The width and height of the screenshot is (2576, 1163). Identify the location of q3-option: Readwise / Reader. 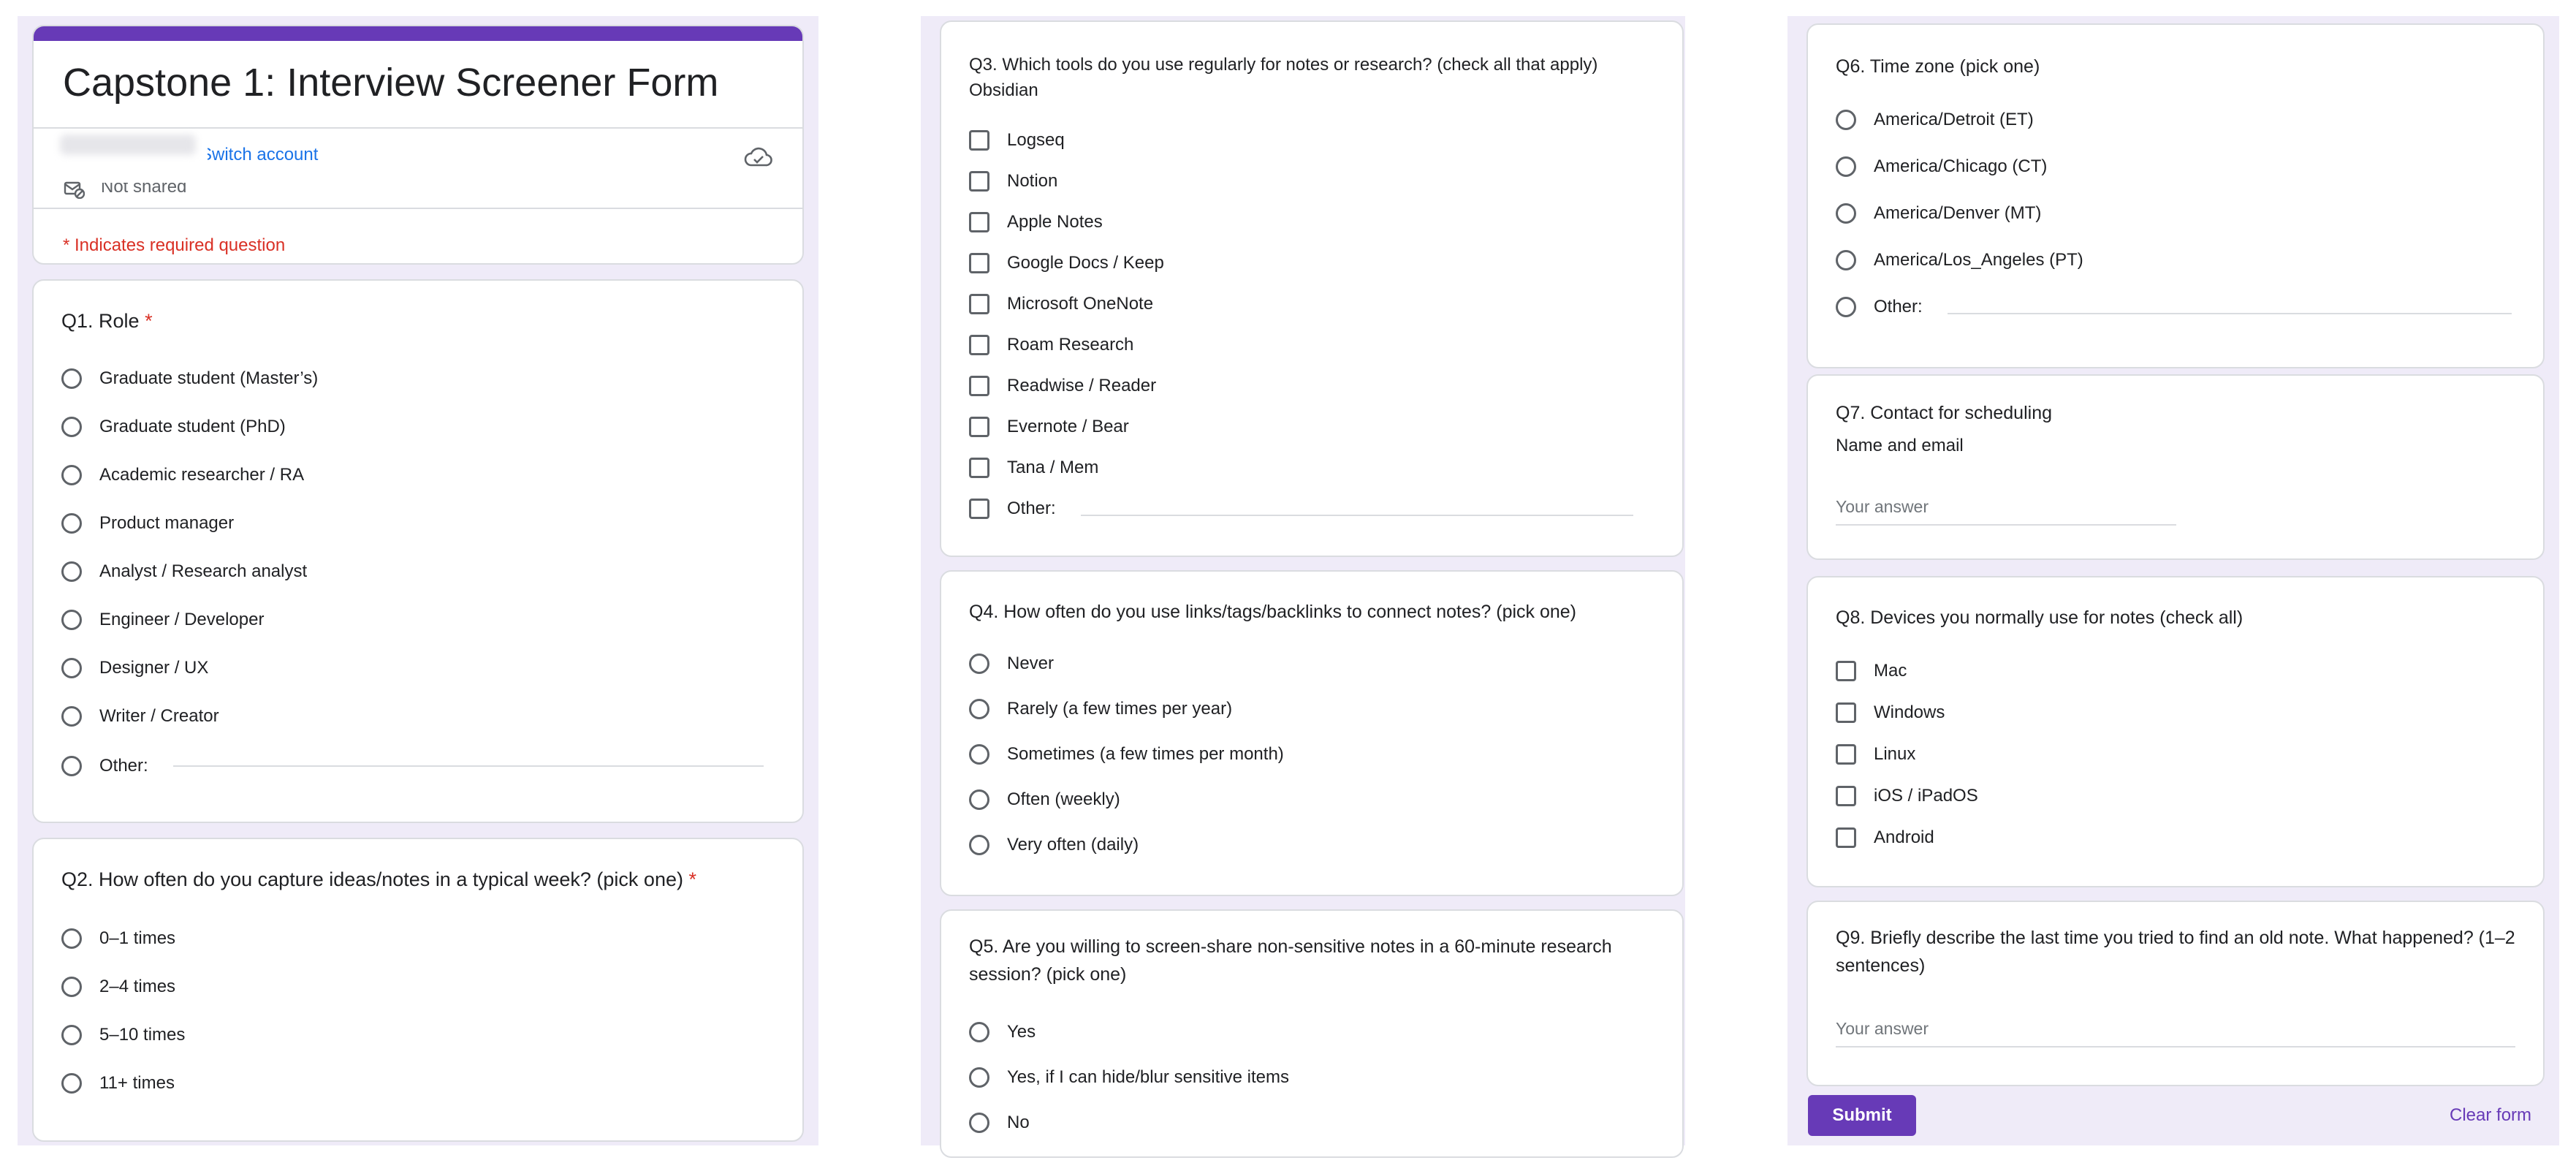
(1062, 386).